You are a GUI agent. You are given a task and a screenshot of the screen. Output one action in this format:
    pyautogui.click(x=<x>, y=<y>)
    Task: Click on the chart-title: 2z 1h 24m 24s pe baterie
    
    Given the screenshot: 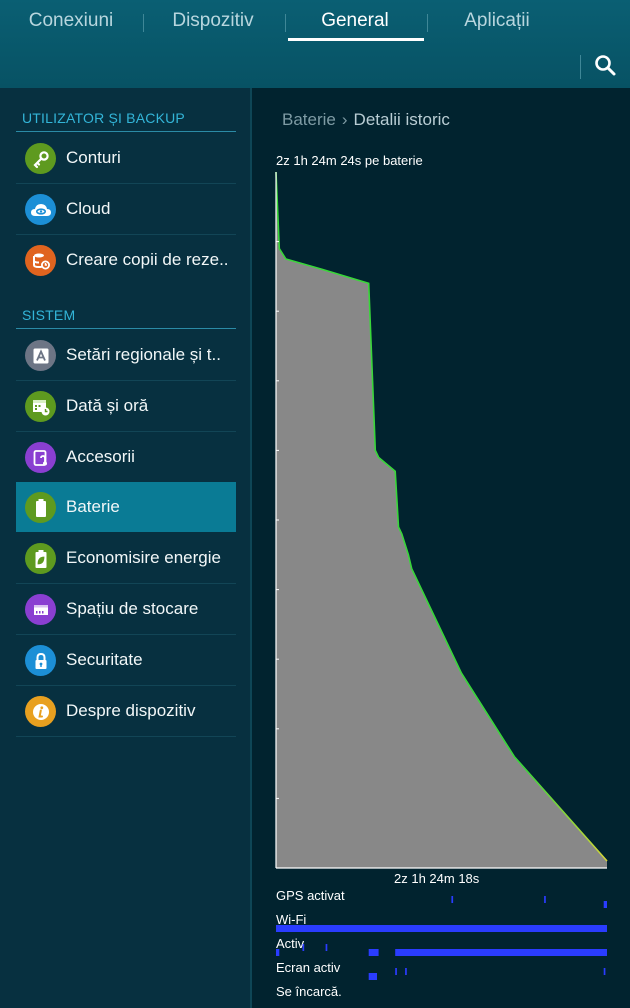 What is the action you would take?
    pyautogui.click(x=349, y=160)
    